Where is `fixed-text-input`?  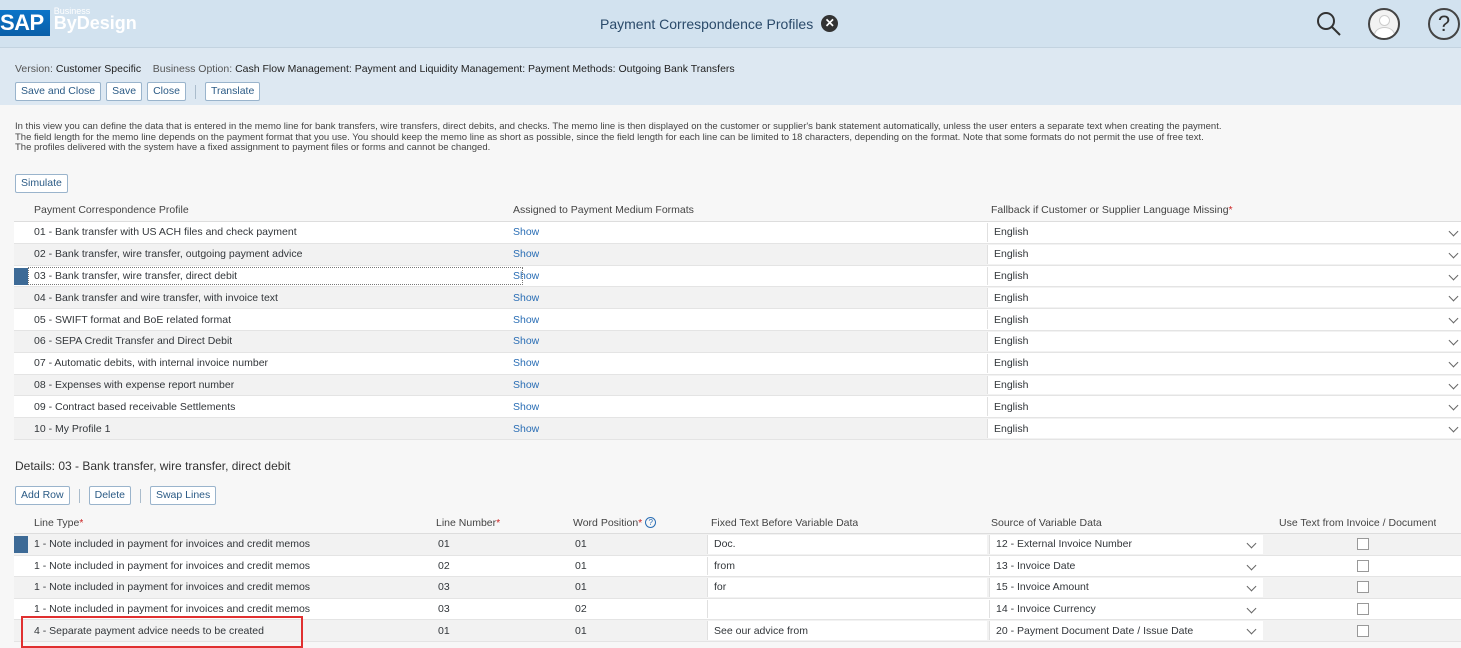
fixed-text-input is located at coordinates (847, 609).